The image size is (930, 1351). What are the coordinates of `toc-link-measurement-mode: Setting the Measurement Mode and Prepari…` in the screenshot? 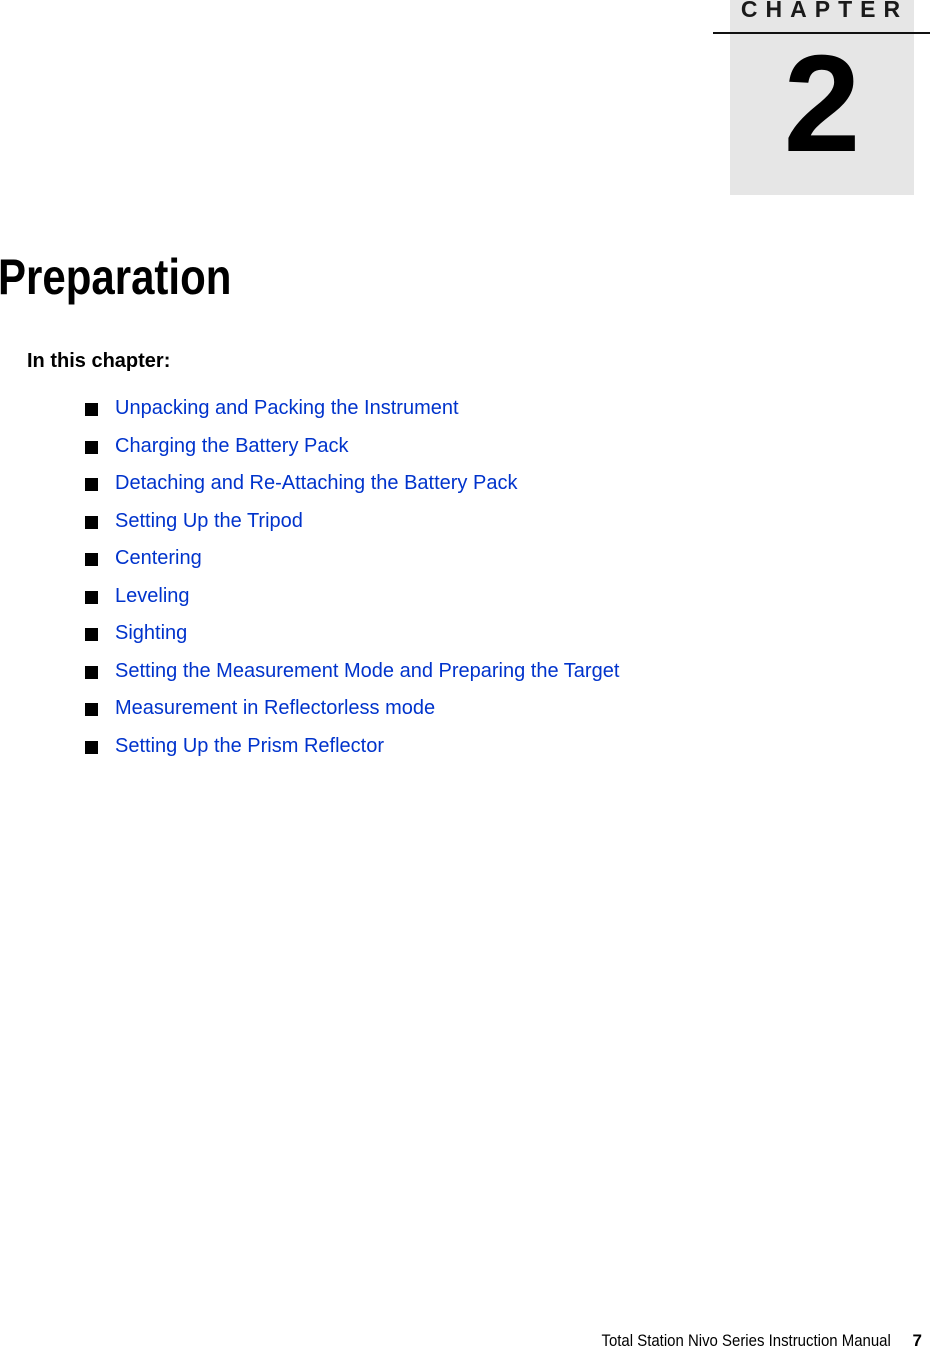 It's located at (367, 671).